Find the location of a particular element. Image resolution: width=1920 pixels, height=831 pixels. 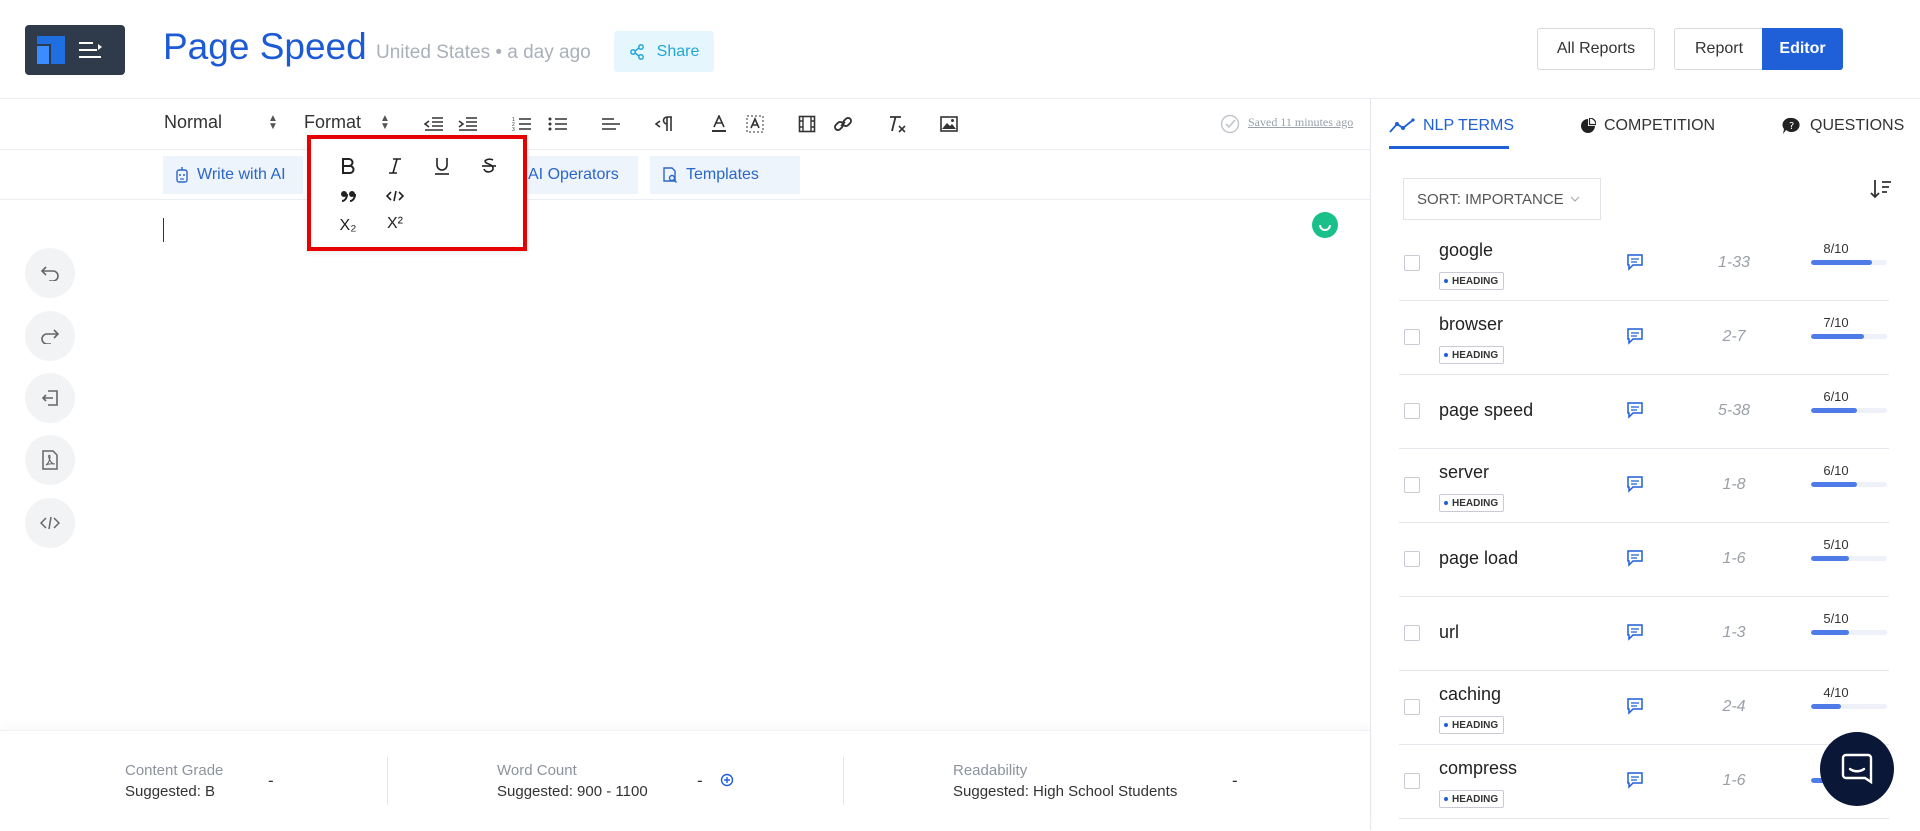

italic-icon is located at coordinates (395, 166).